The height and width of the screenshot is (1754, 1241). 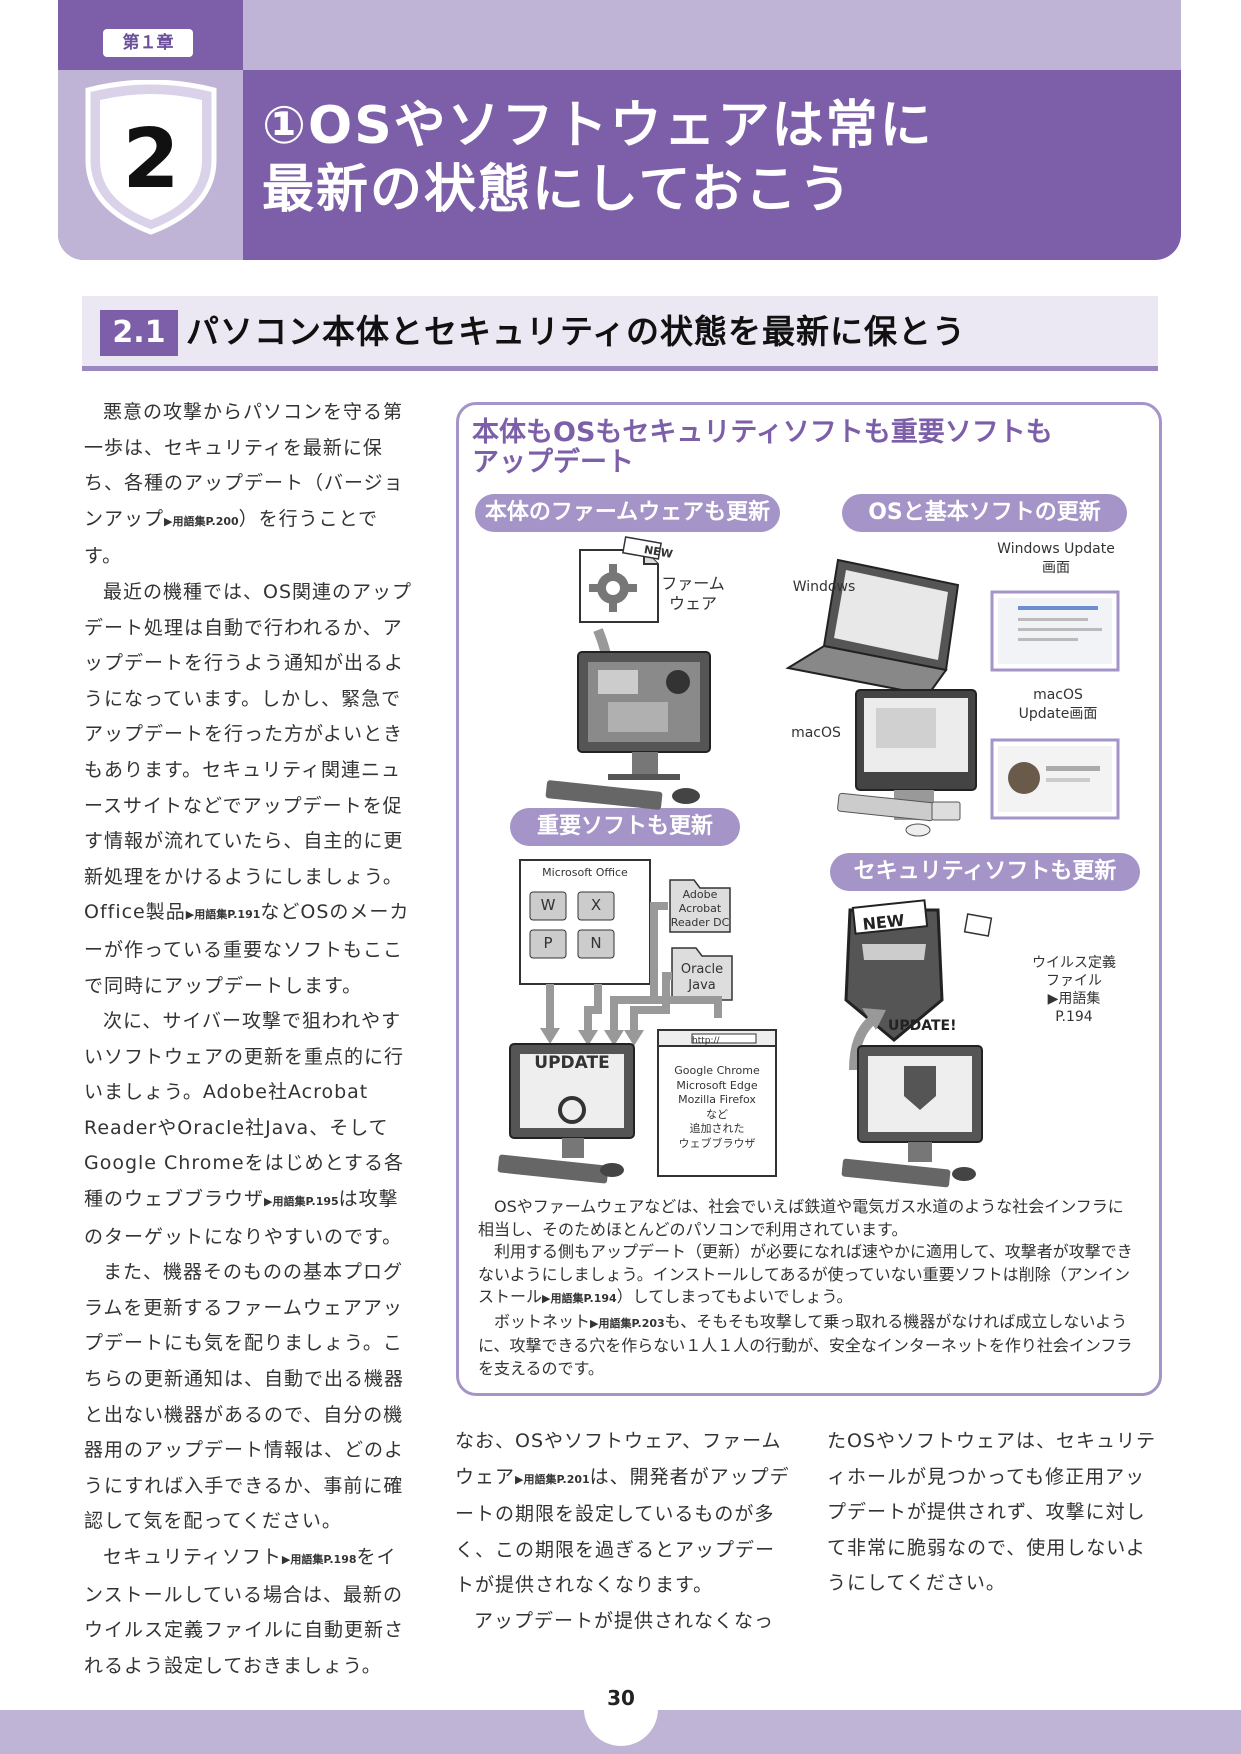 I want to click on box-title: 本体もOSもセキュリティソフトも重要ソフトも アップデート, so click(x=797, y=448).